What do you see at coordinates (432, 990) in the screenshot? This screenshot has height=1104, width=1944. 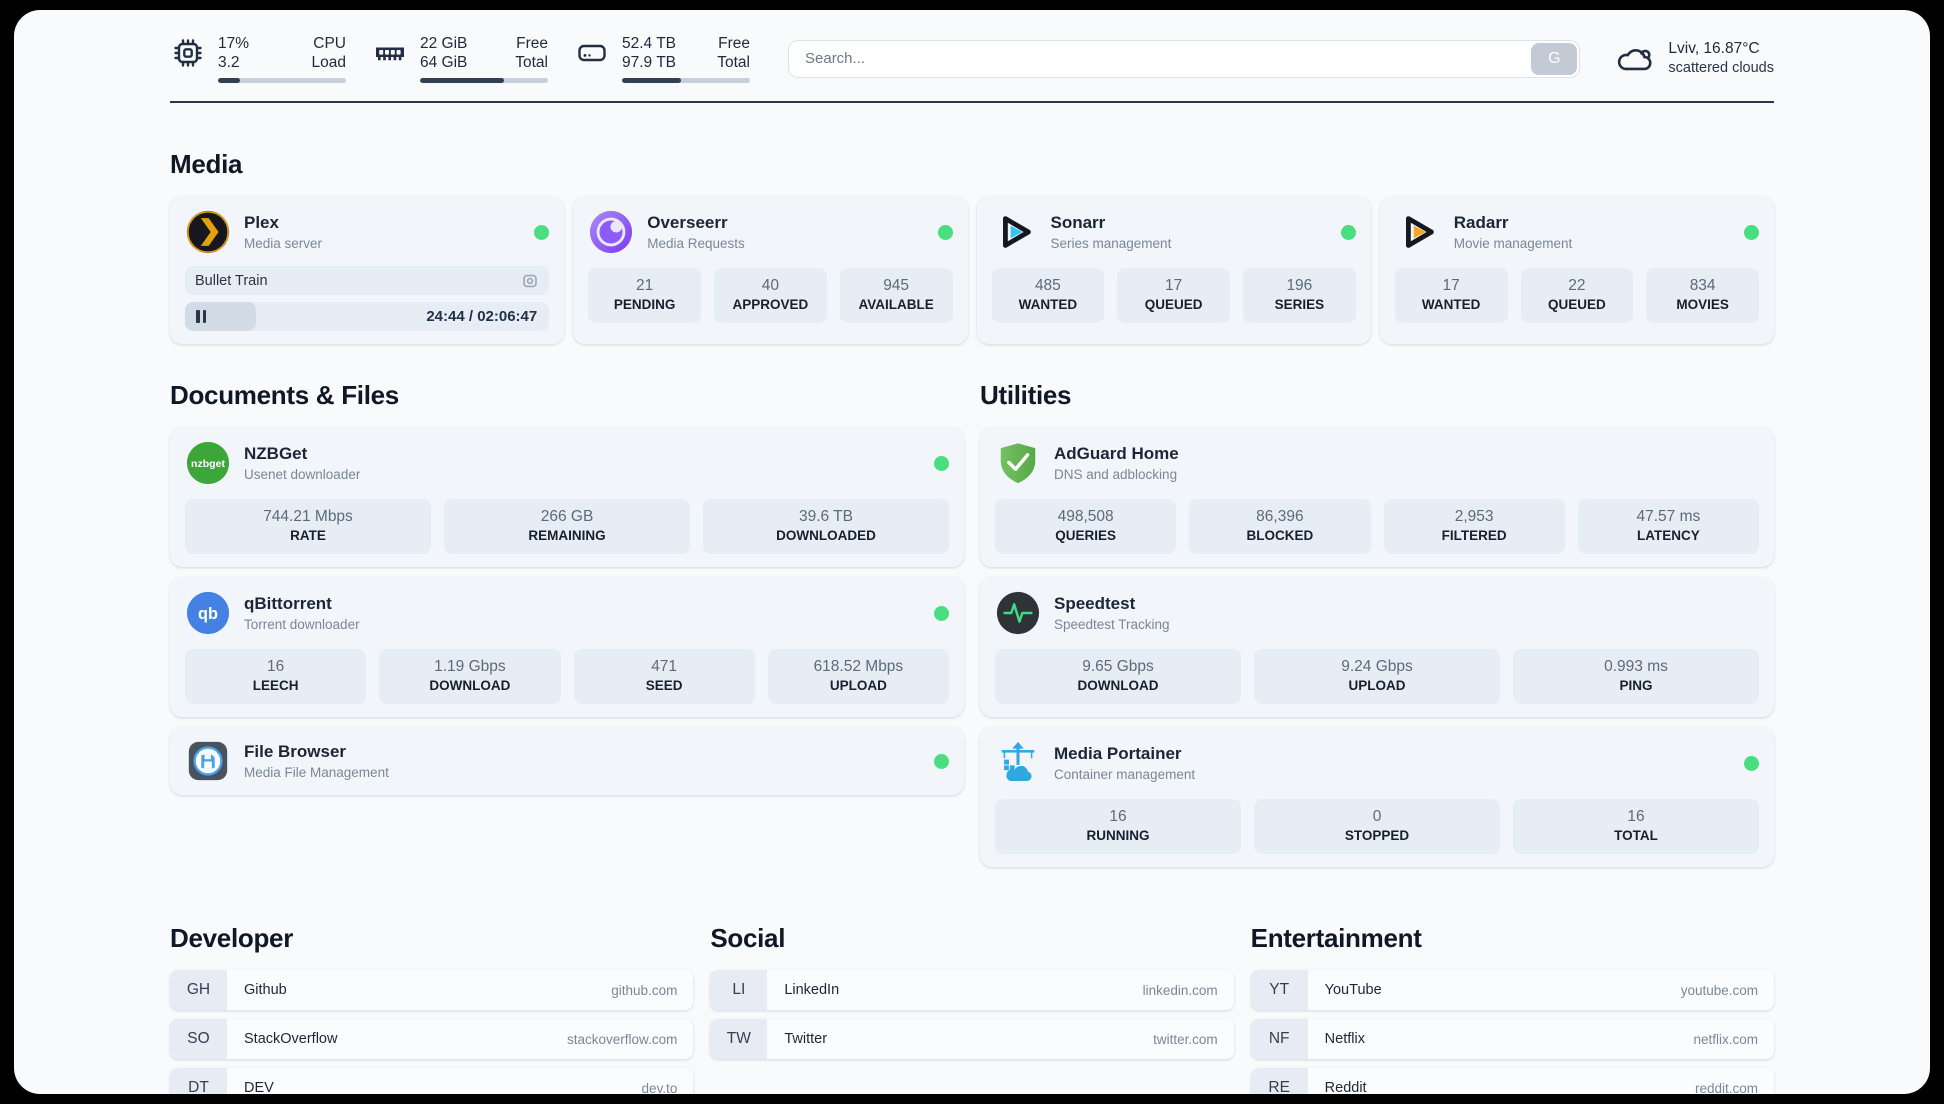 I see `link-github: GH Github github.com` at bounding box center [432, 990].